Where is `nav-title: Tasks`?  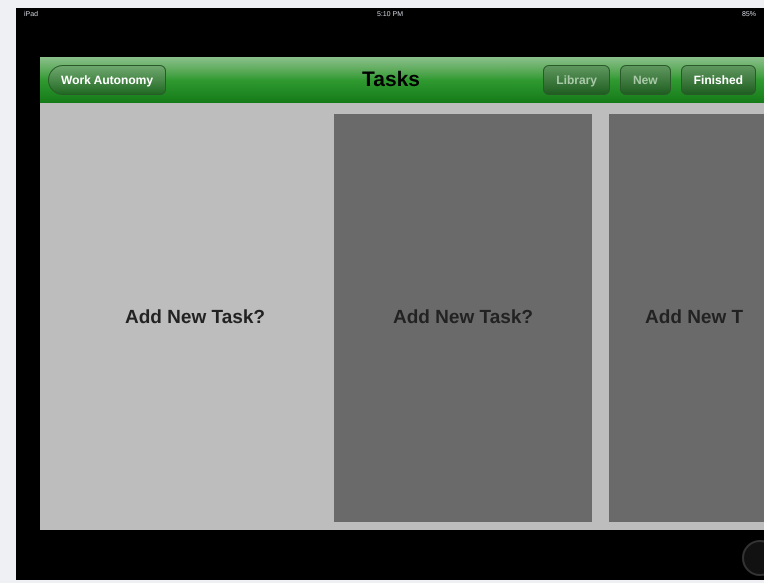 nav-title: Tasks is located at coordinates (391, 80).